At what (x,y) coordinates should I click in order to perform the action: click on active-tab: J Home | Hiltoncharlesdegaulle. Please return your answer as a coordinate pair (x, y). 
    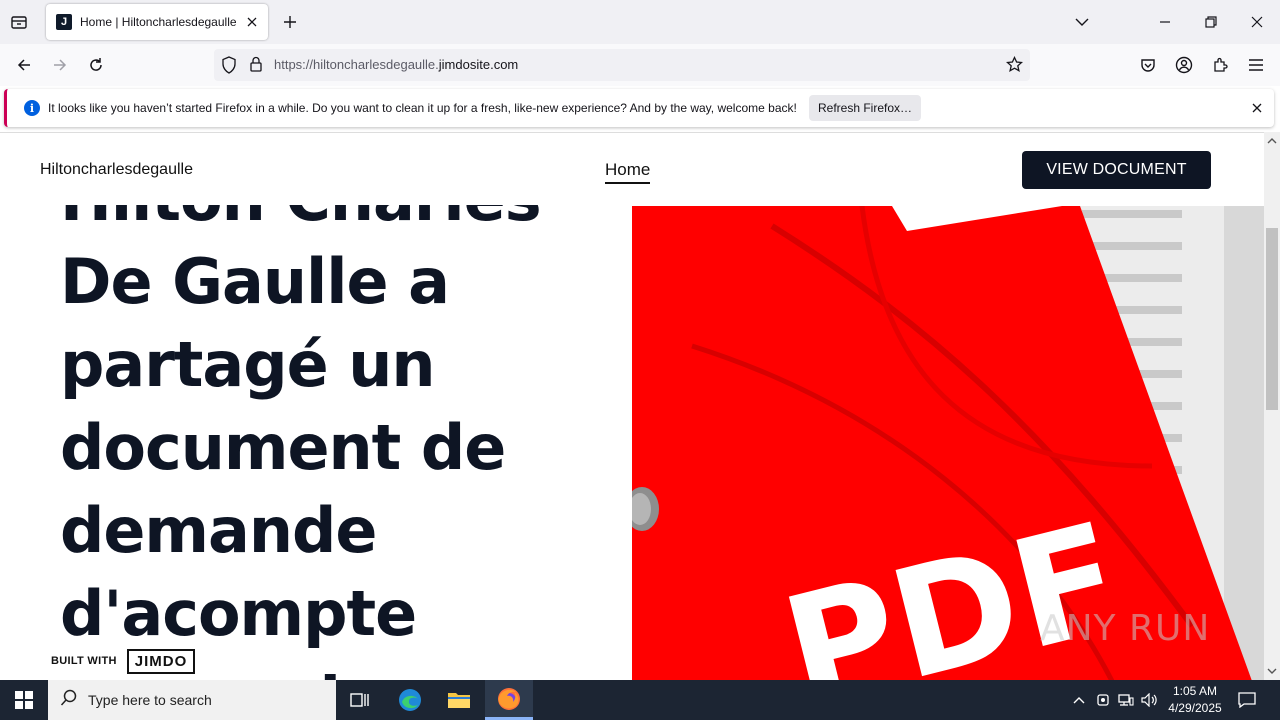
    Looking at the image, I should click on (157, 22).